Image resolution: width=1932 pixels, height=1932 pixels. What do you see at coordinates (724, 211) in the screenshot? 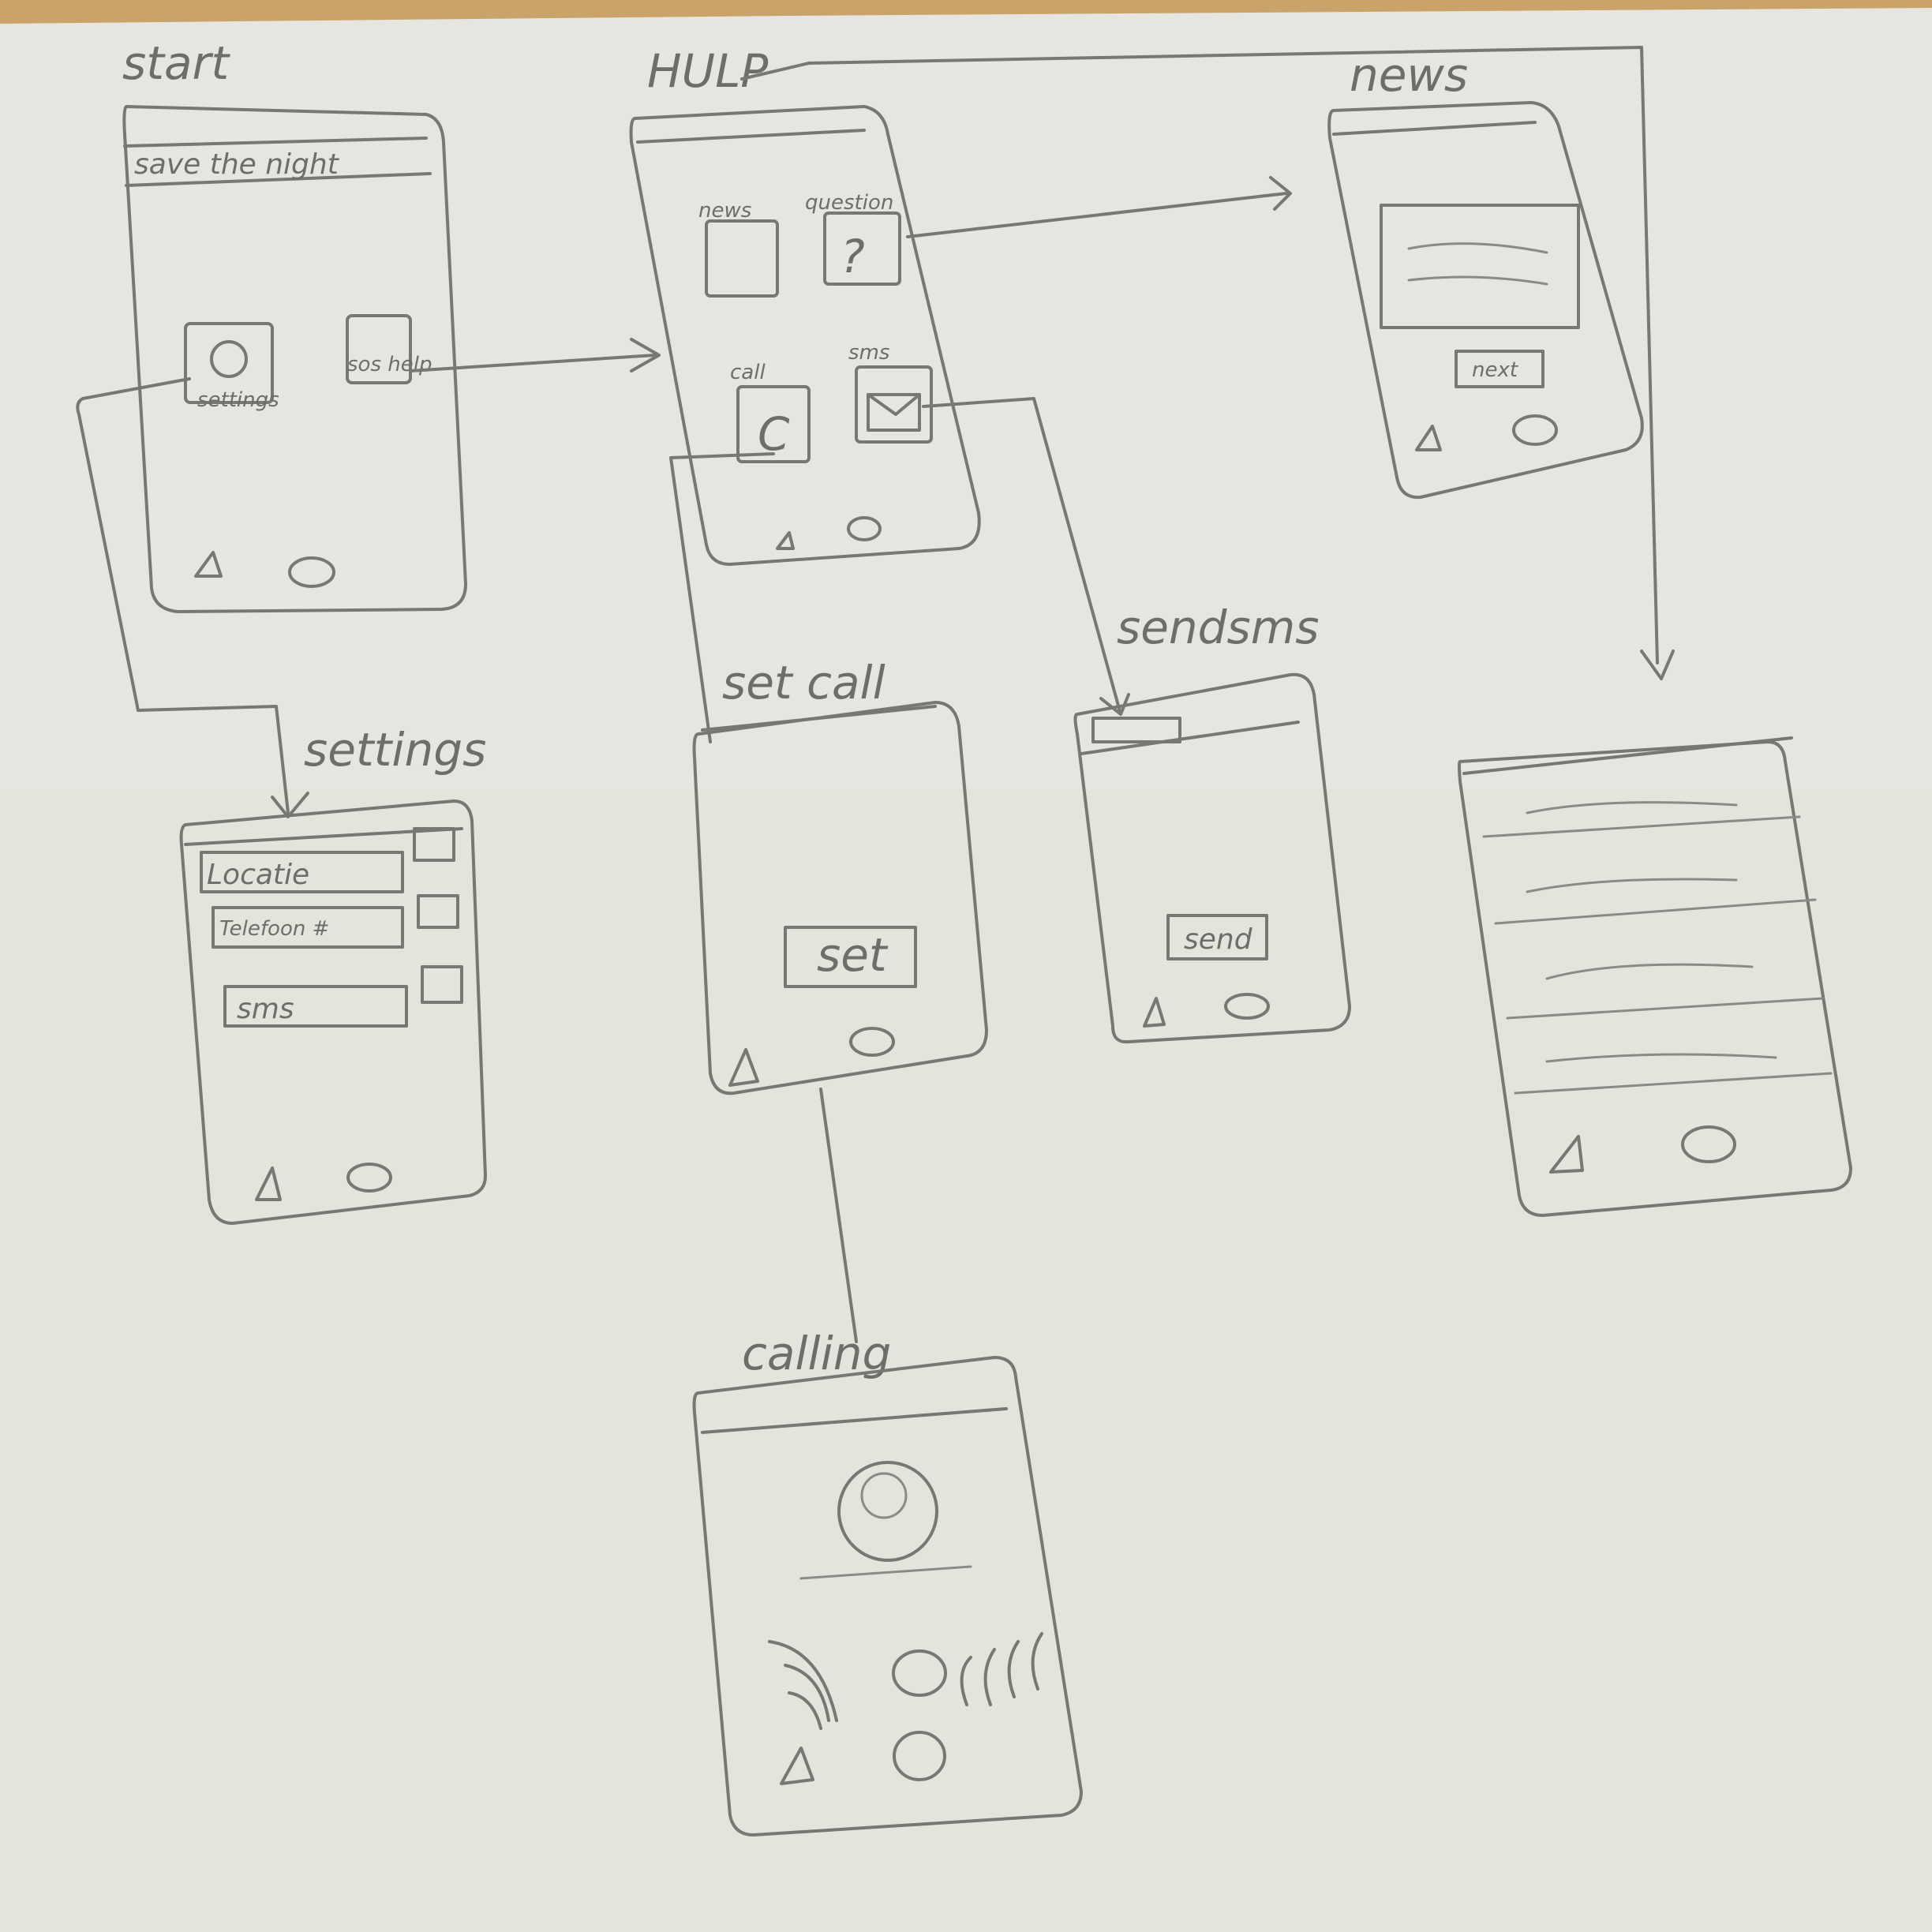
I see `help-icon-news: news` at bounding box center [724, 211].